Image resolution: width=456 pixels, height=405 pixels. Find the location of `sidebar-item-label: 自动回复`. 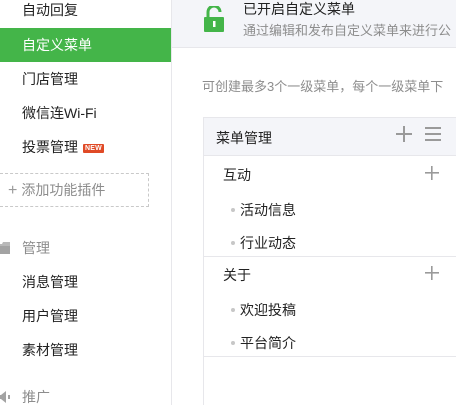

sidebar-item-label: 自动回复 is located at coordinates (50, 10).